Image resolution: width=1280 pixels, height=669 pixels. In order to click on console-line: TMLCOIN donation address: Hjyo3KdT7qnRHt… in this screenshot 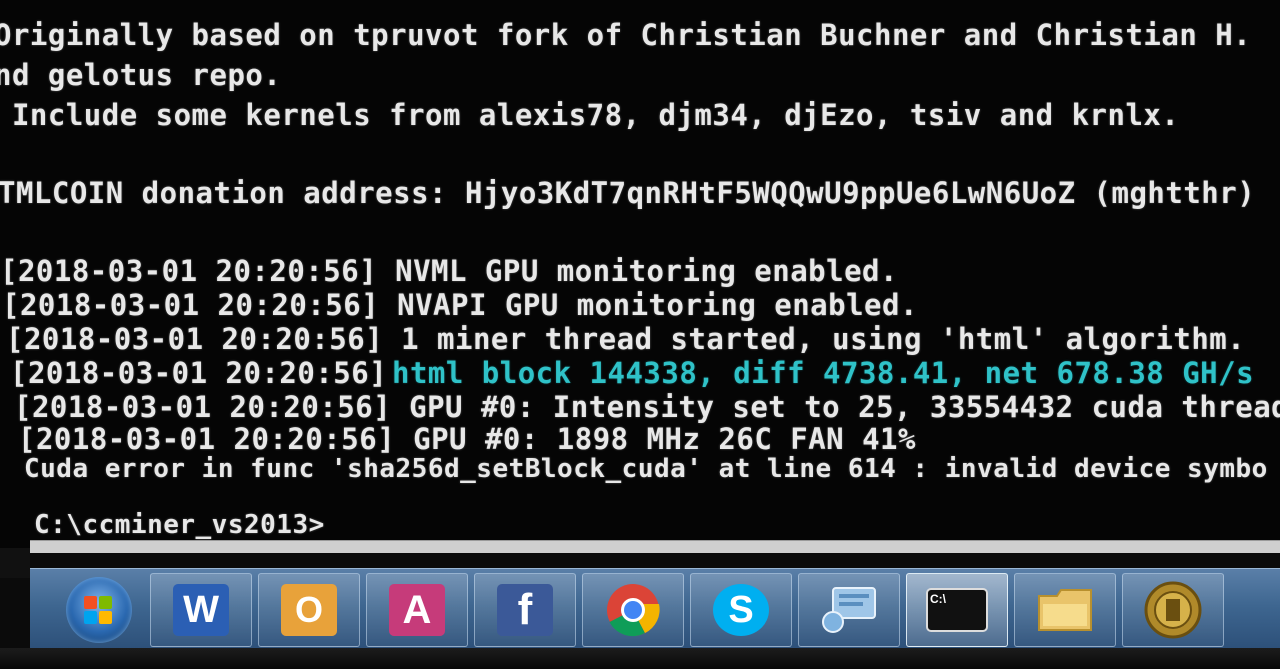, I will do `click(628, 193)`.